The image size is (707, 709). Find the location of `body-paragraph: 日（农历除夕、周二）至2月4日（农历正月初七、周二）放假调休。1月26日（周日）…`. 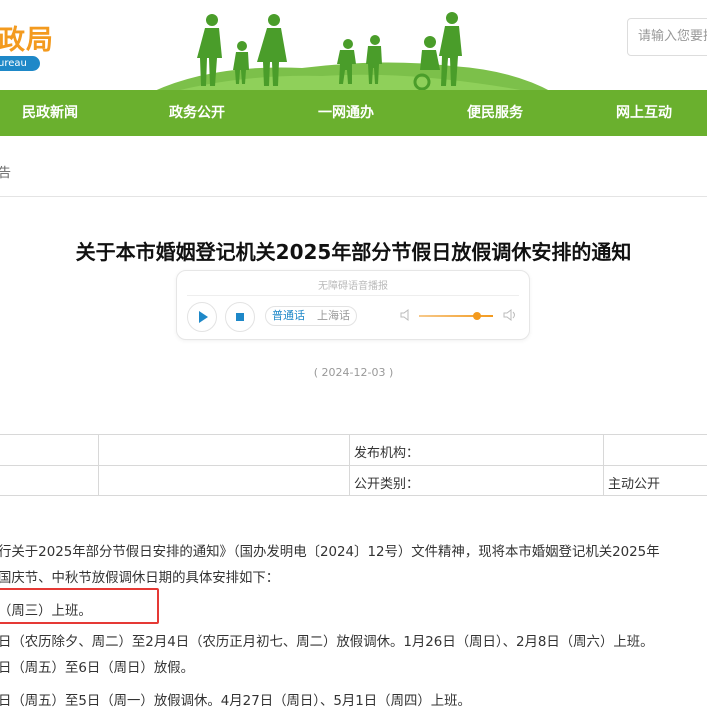

body-paragraph: 日（农历除夕、周二）至2月4日（农历正月初七、周二）放假调休。1月26日（周日）… is located at coordinates (327, 642).